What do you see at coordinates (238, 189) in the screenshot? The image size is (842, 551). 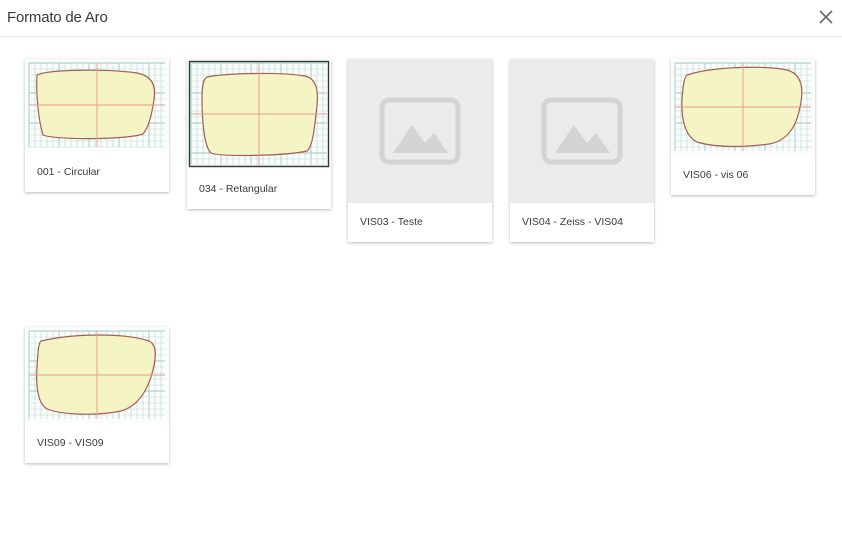 I see `frame-card-label: 034 - Retangular` at bounding box center [238, 189].